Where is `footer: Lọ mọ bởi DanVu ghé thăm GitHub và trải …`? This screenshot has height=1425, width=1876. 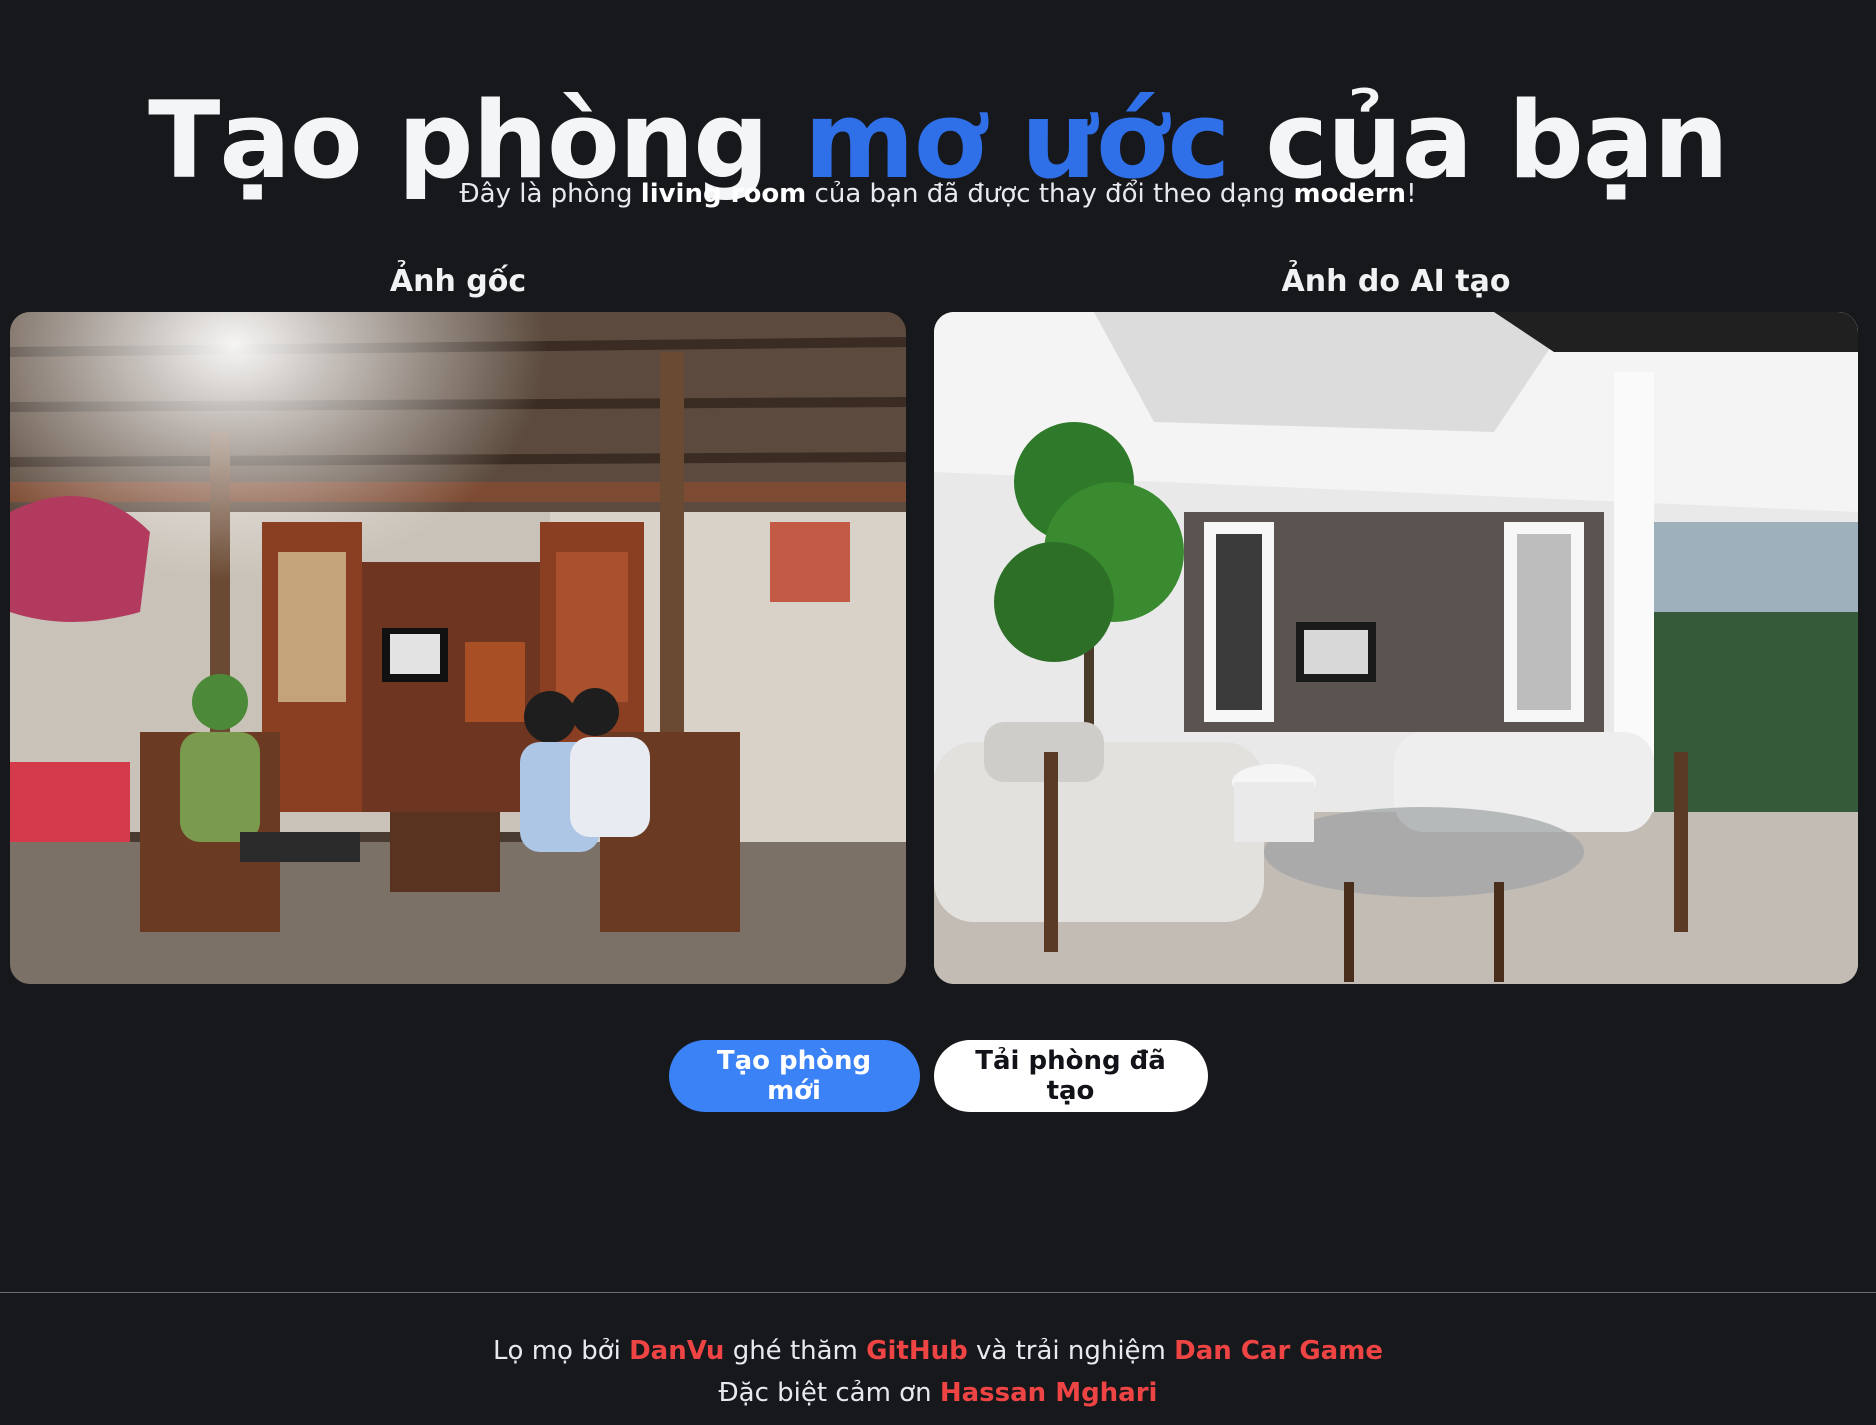 footer: Lọ mọ bởi DanVu ghé thăm GitHub và trải … is located at coordinates (938, 1372).